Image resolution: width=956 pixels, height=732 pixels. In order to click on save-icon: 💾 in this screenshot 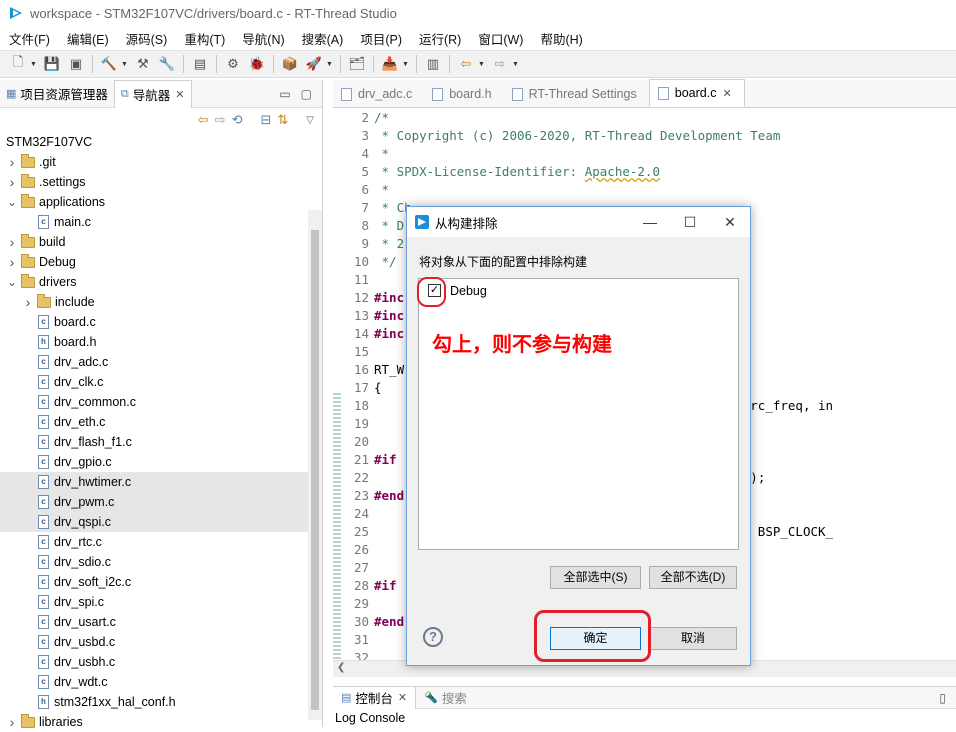, I will do `click(52, 64)`.